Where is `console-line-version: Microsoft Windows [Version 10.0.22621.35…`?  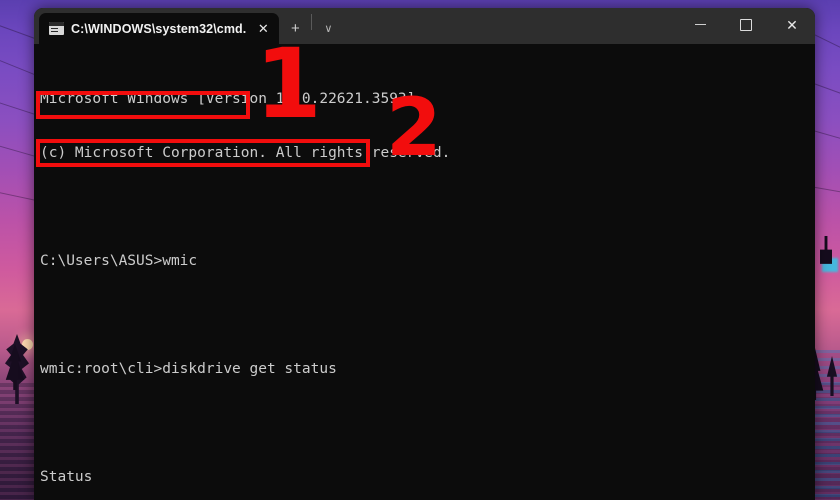 console-line-version: Microsoft Windows [Version 10.0.22621.35… is located at coordinates (228, 99).